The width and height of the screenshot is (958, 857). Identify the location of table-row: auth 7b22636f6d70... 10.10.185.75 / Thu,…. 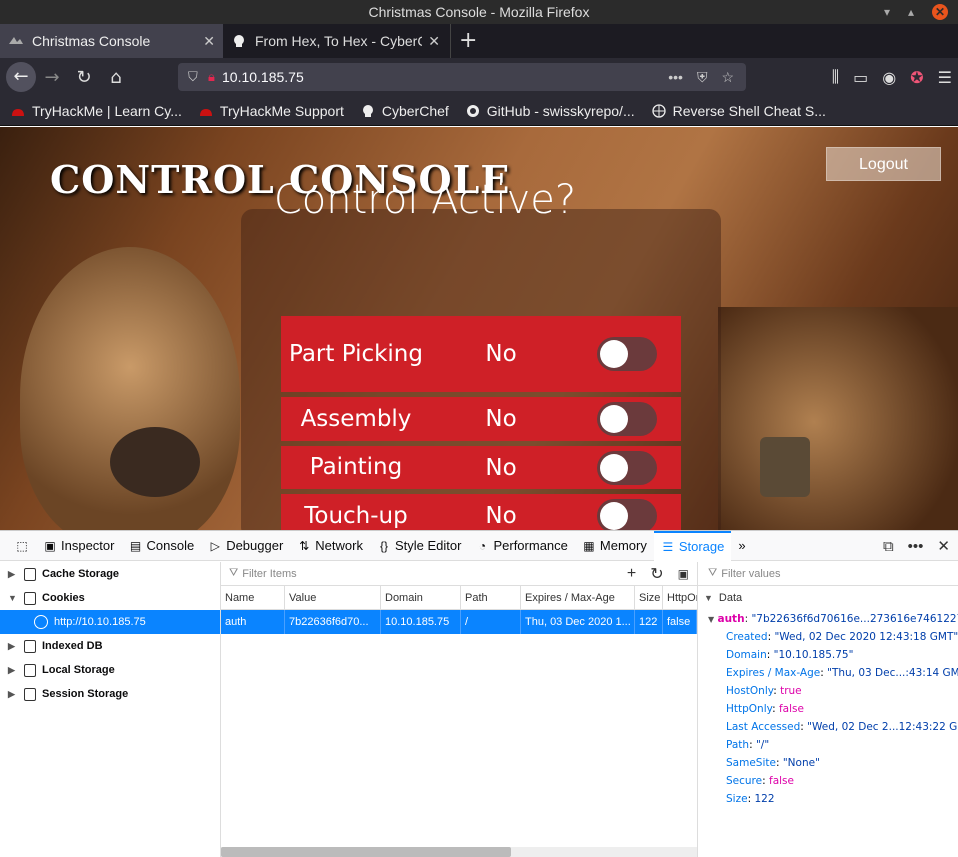
(459, 622).